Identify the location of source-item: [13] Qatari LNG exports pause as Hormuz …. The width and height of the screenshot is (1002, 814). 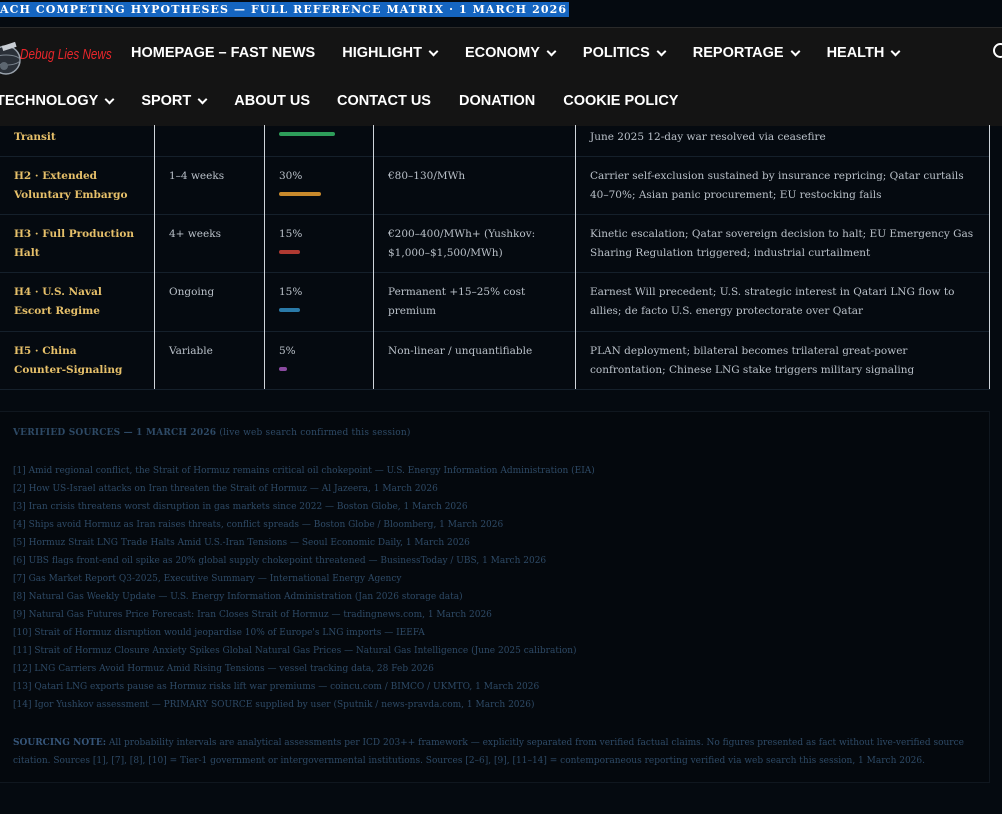
(304, 687).